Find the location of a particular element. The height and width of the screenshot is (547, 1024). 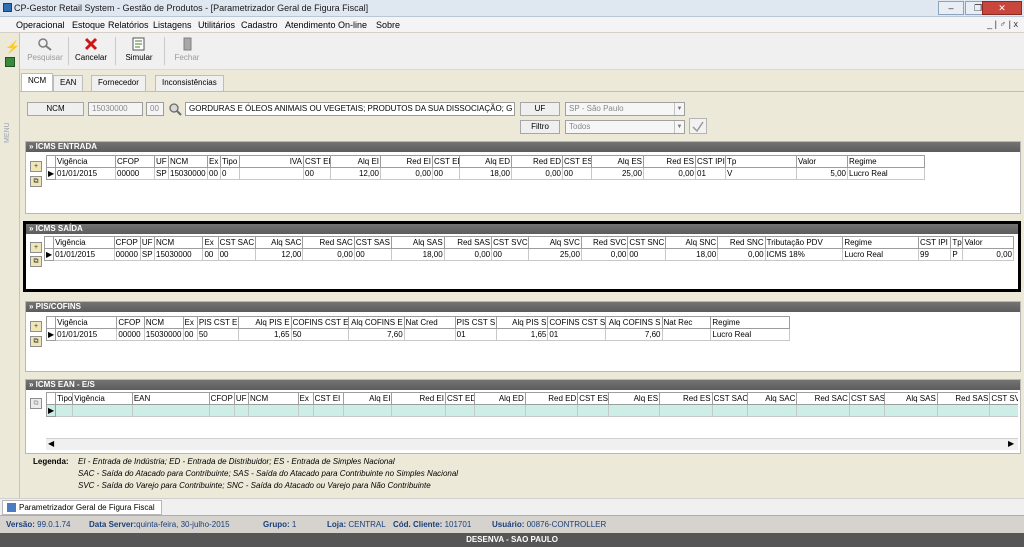

simular-button: Simular is located at coordinates (139, 51).